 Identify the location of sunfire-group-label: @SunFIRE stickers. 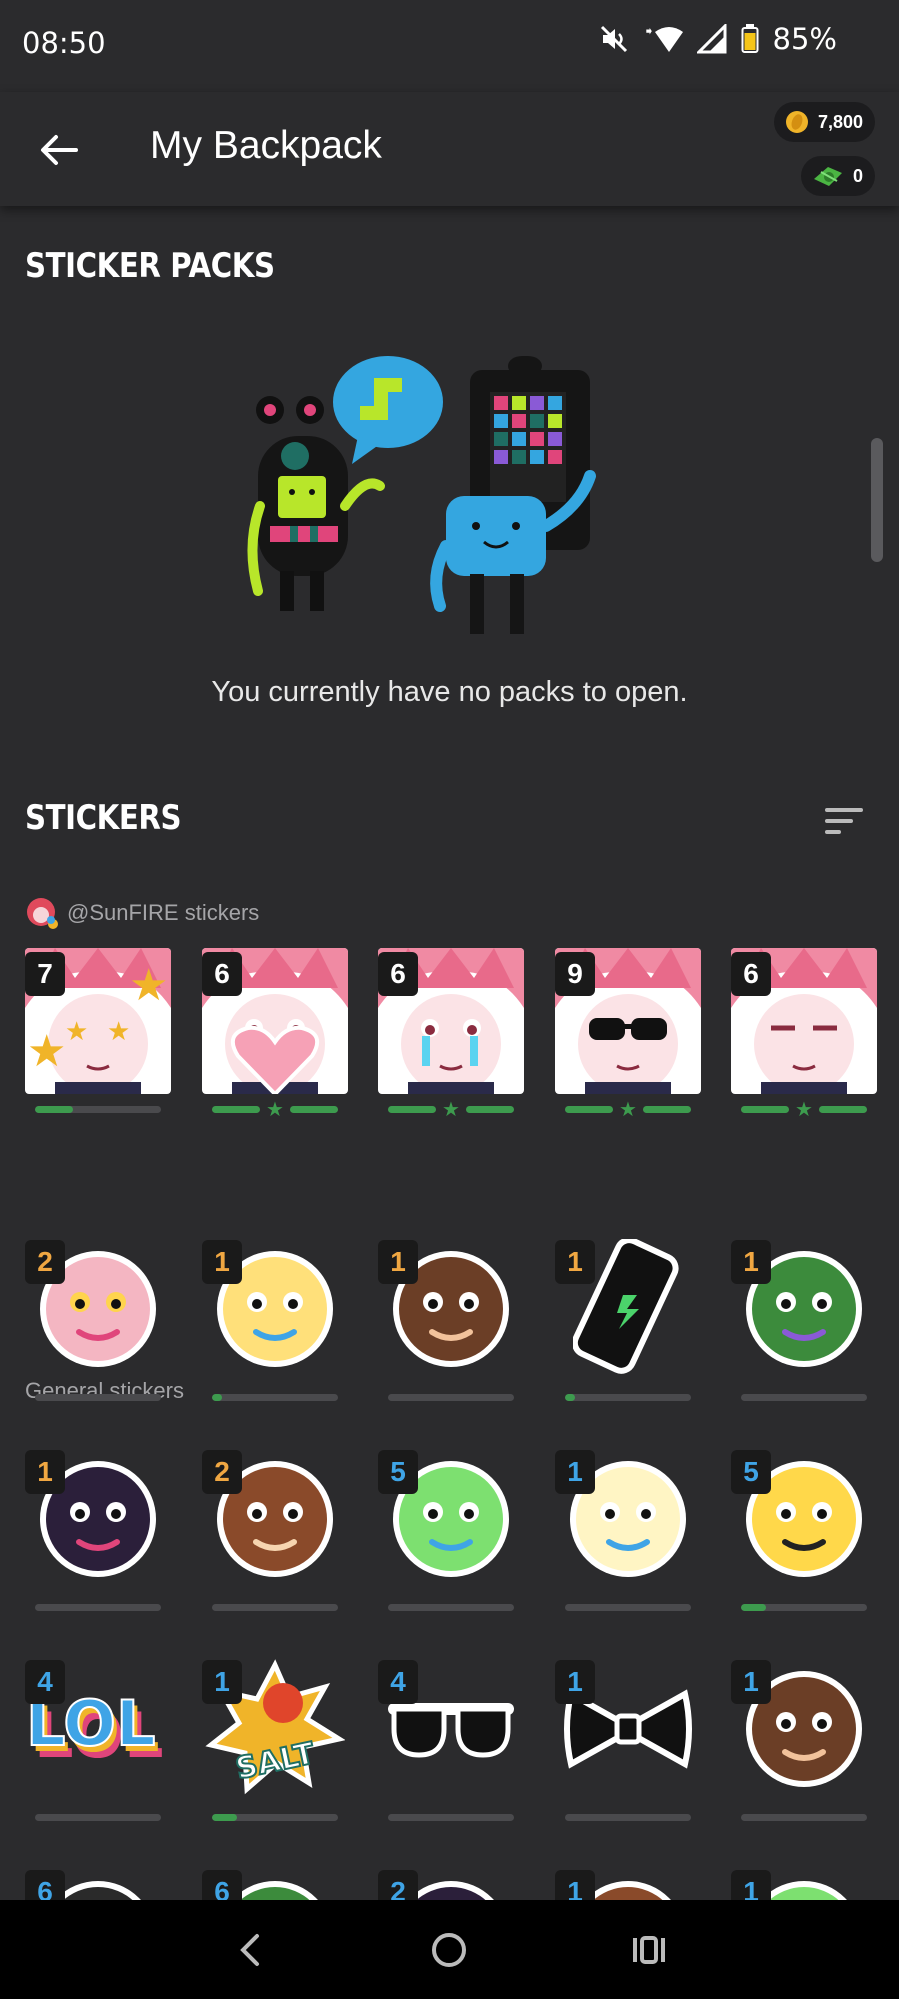
(142, 913).